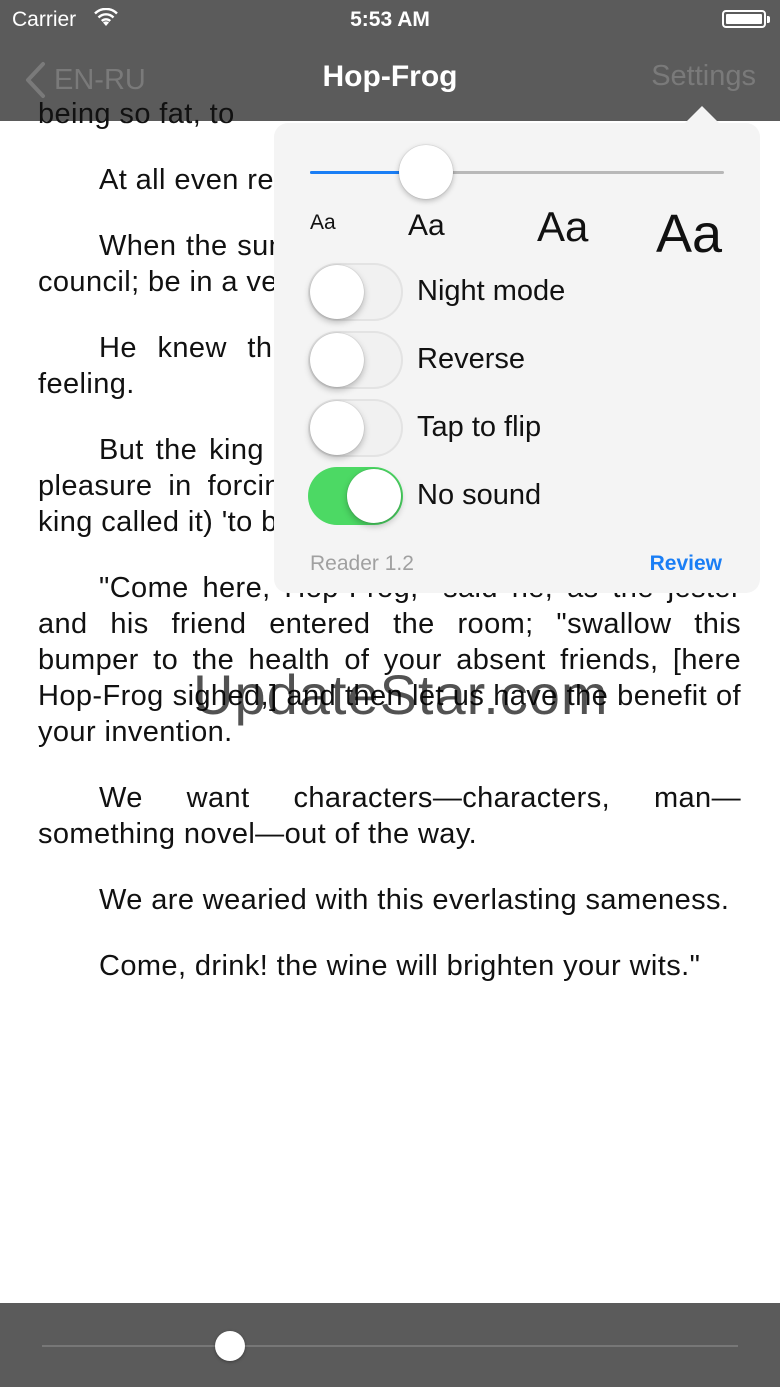 This screenshot has height=1387, width=780. I want to click on night-mode-row: Night mode, so click(523, 293).